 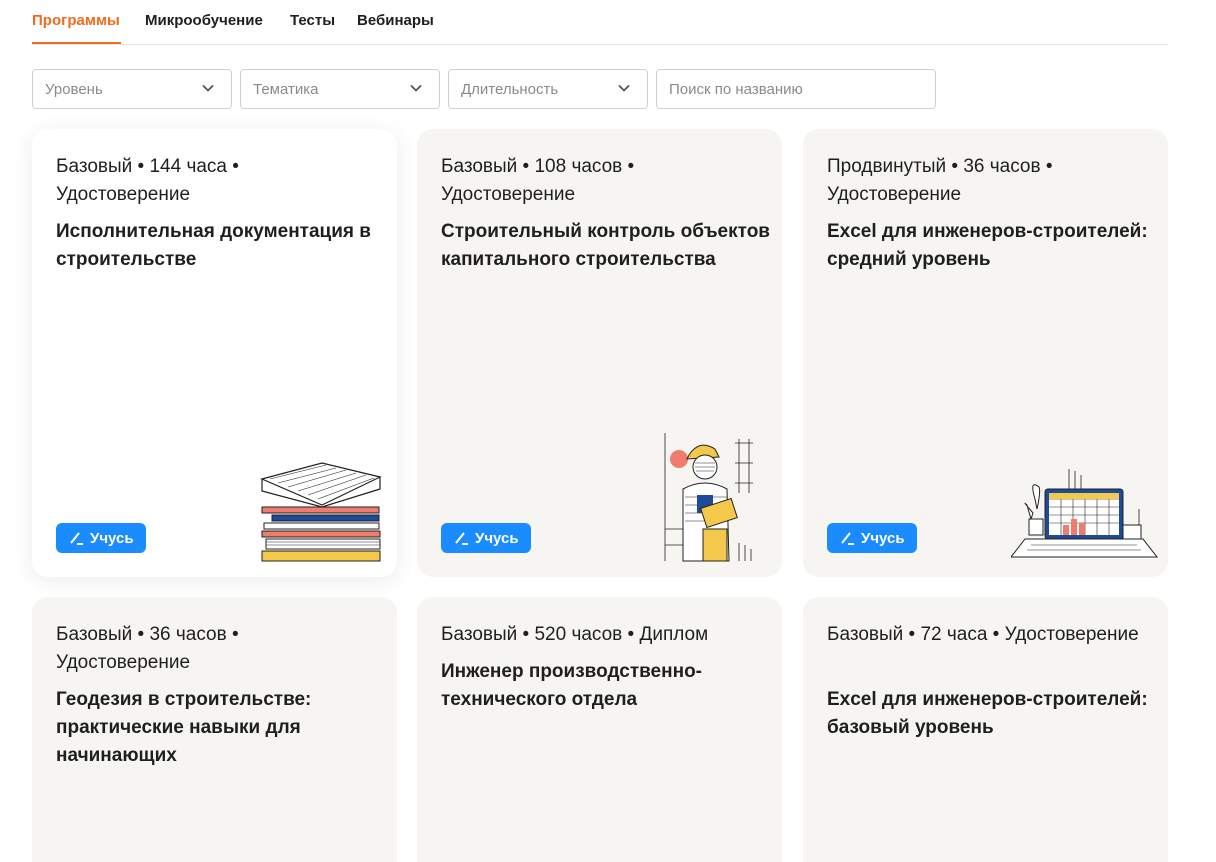 I want to click on course-meta: Базовый • 108 часов • Удостоверение, so click(x=538, y=180).